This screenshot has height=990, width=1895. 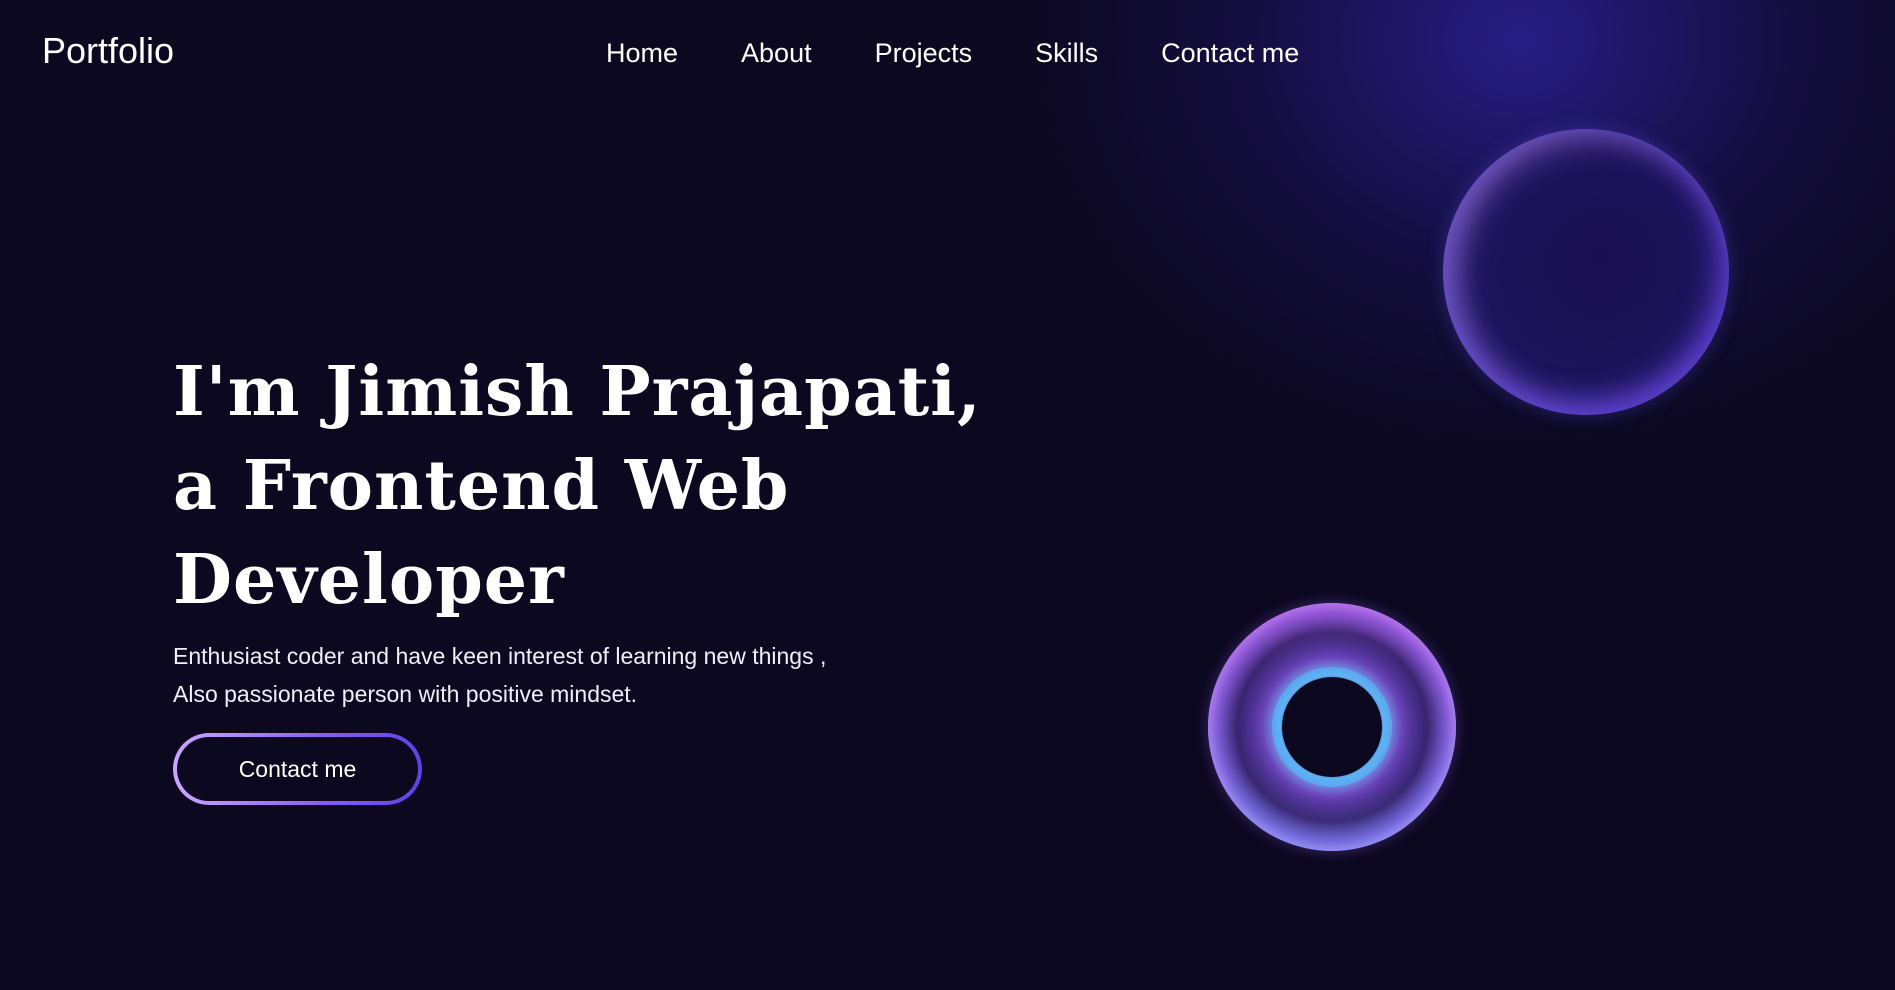 What do you see at coordinates (924, 53) in the screenshot?
I see `nav-link-projects: Projects` at bounding box center [924, 53].